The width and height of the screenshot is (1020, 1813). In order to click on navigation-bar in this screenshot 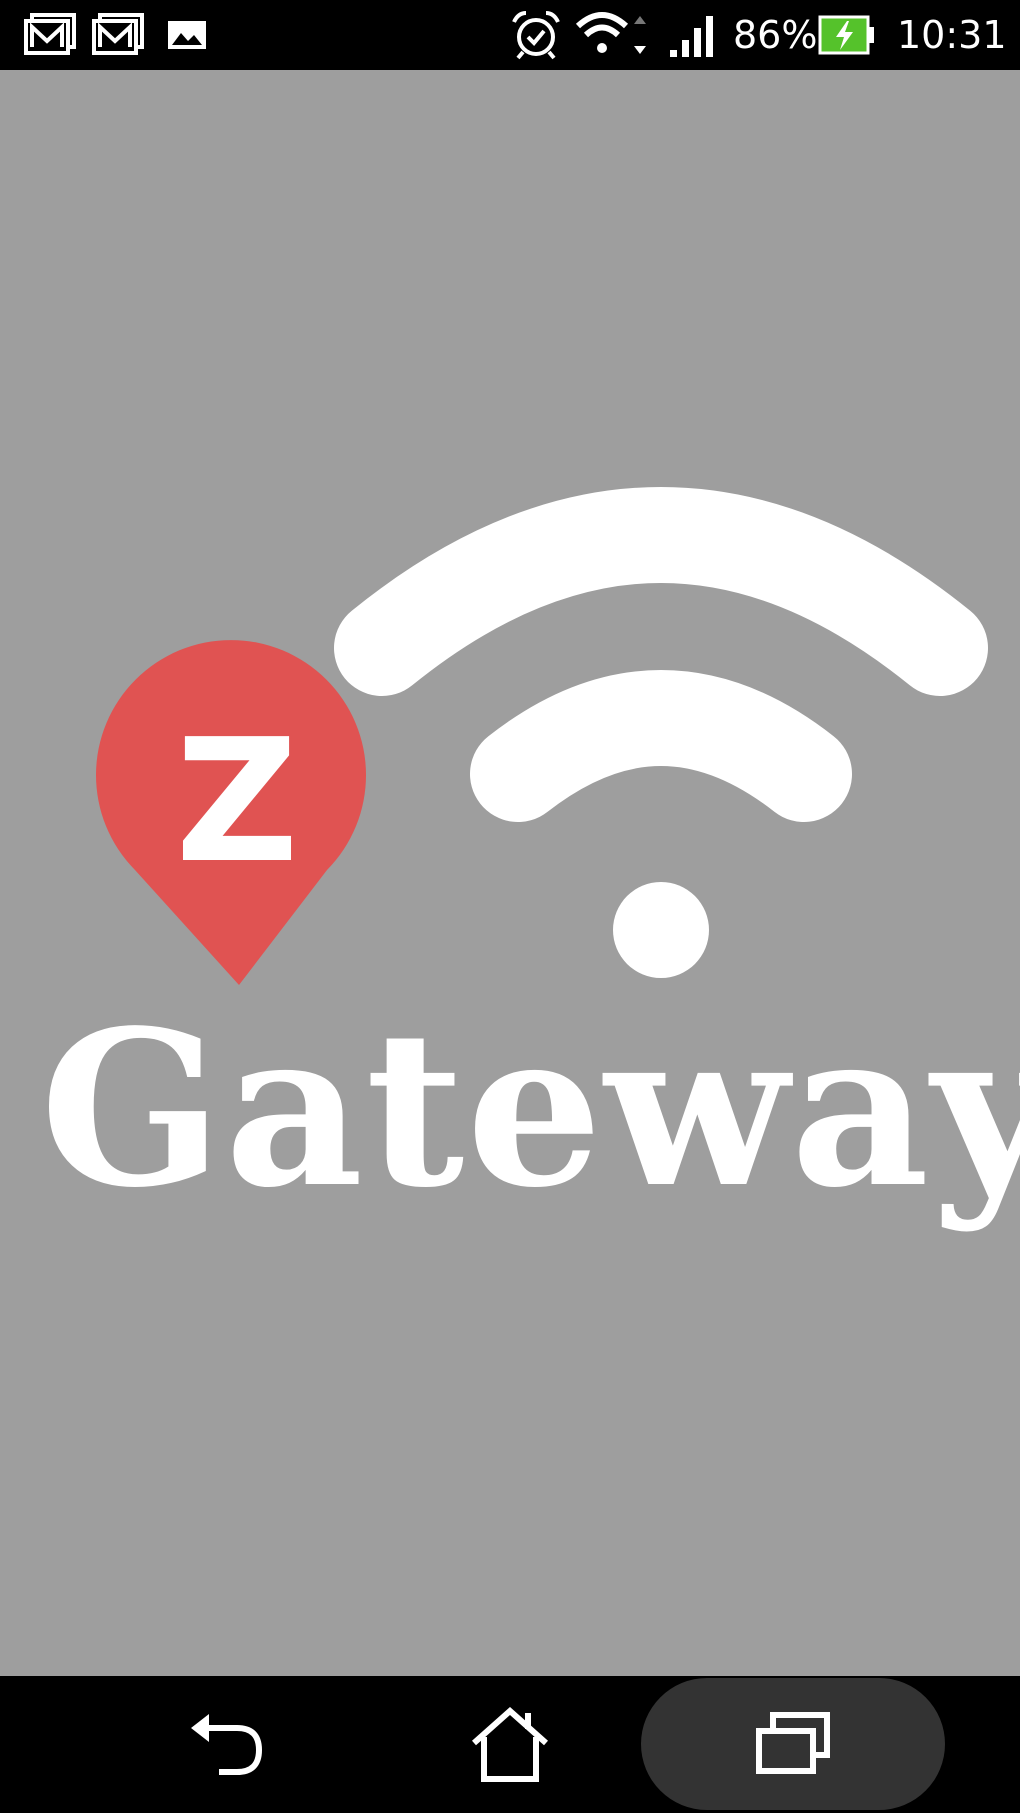, I will do `click(510, 1744)`.